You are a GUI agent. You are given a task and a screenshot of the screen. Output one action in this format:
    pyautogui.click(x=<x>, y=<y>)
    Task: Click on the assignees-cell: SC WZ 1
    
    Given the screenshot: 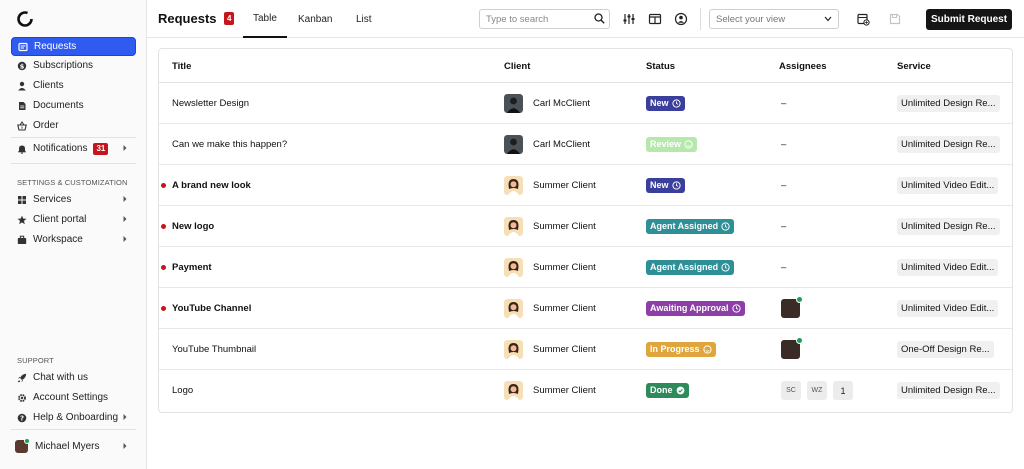 What is the action you would take?
    pyautogui.click(x=820, y=390)
    